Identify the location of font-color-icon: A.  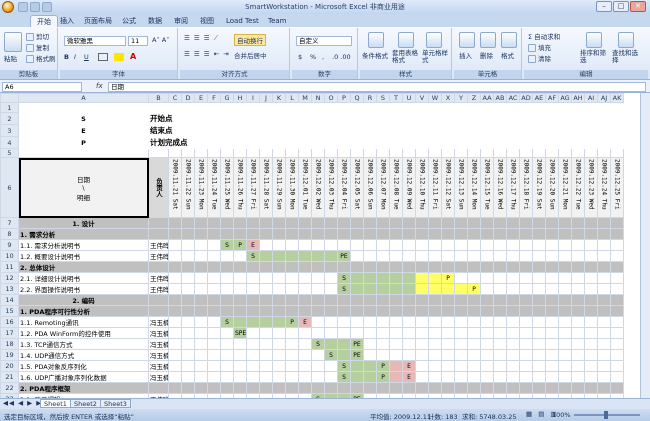
(133, 56).